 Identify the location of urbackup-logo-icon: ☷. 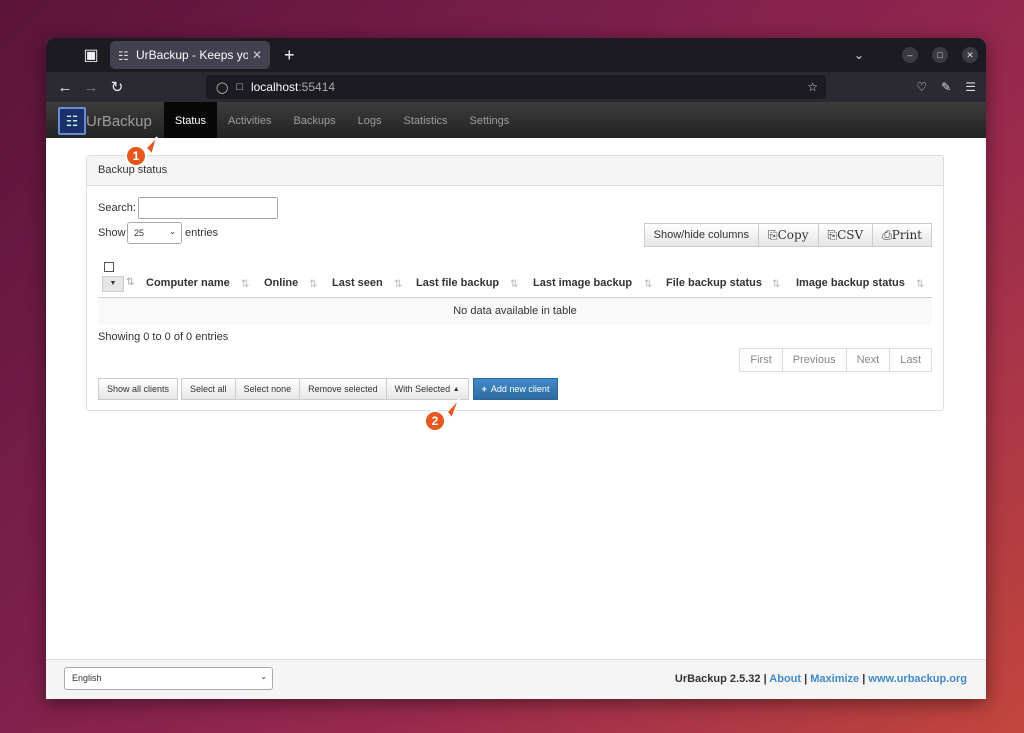
(72, 121).